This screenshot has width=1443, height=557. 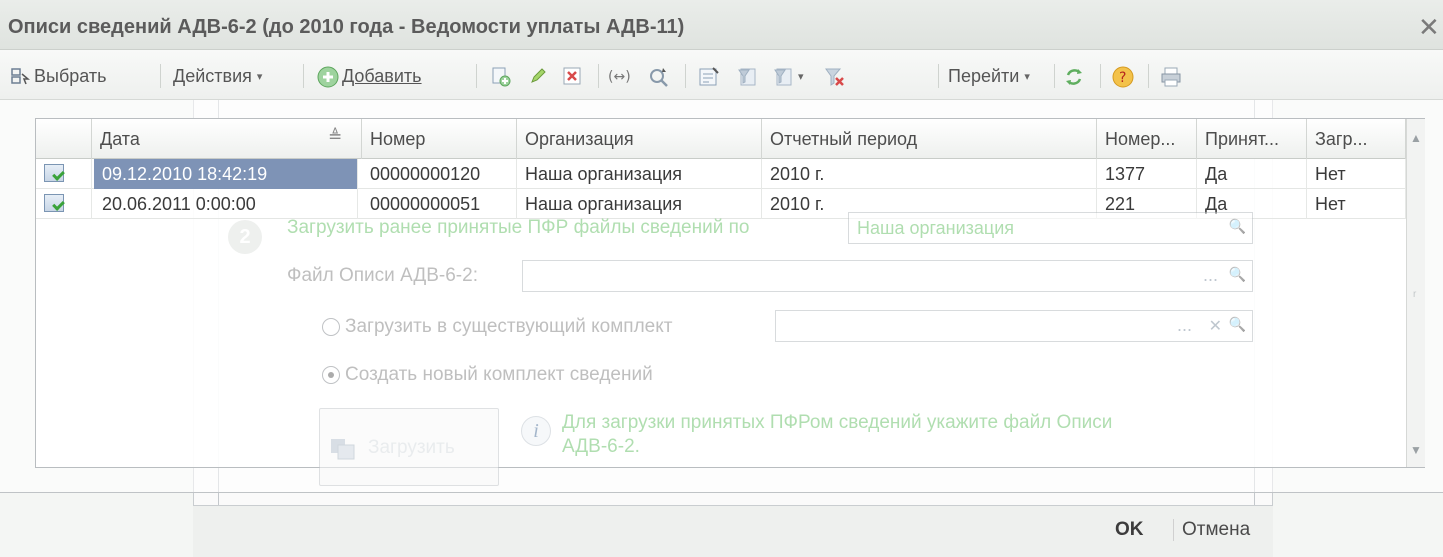 I want to click on list-settings-icon, so click(x=708, y=76).